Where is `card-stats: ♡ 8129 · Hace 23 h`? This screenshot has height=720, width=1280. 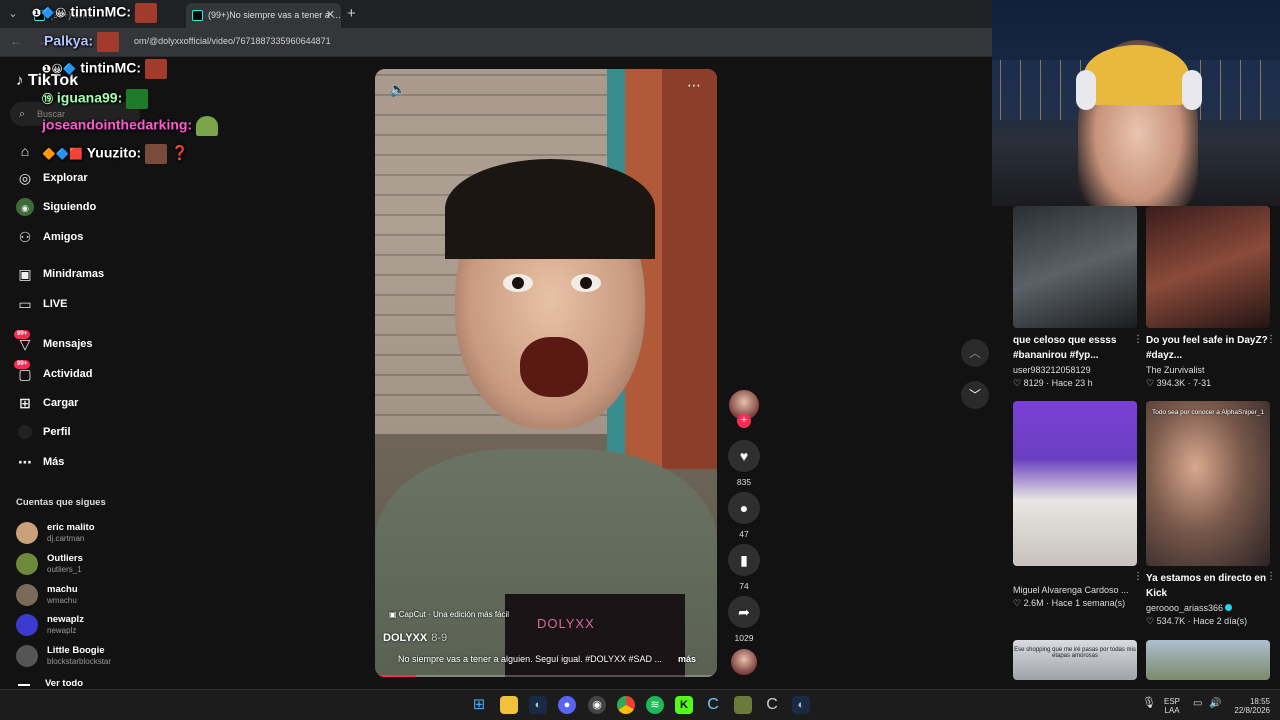 card-stats: ♡ 8129 · Hace 23 h is located at coordinates (1053, 383).